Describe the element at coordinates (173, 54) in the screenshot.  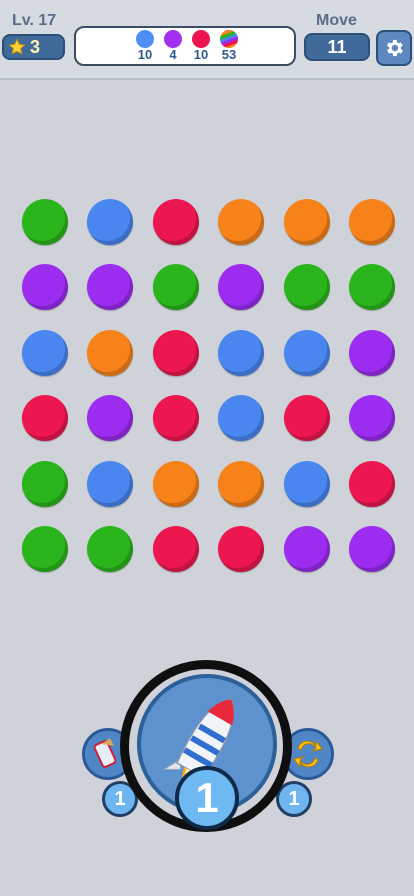
I see `goal-purple-count: 4` at that location.